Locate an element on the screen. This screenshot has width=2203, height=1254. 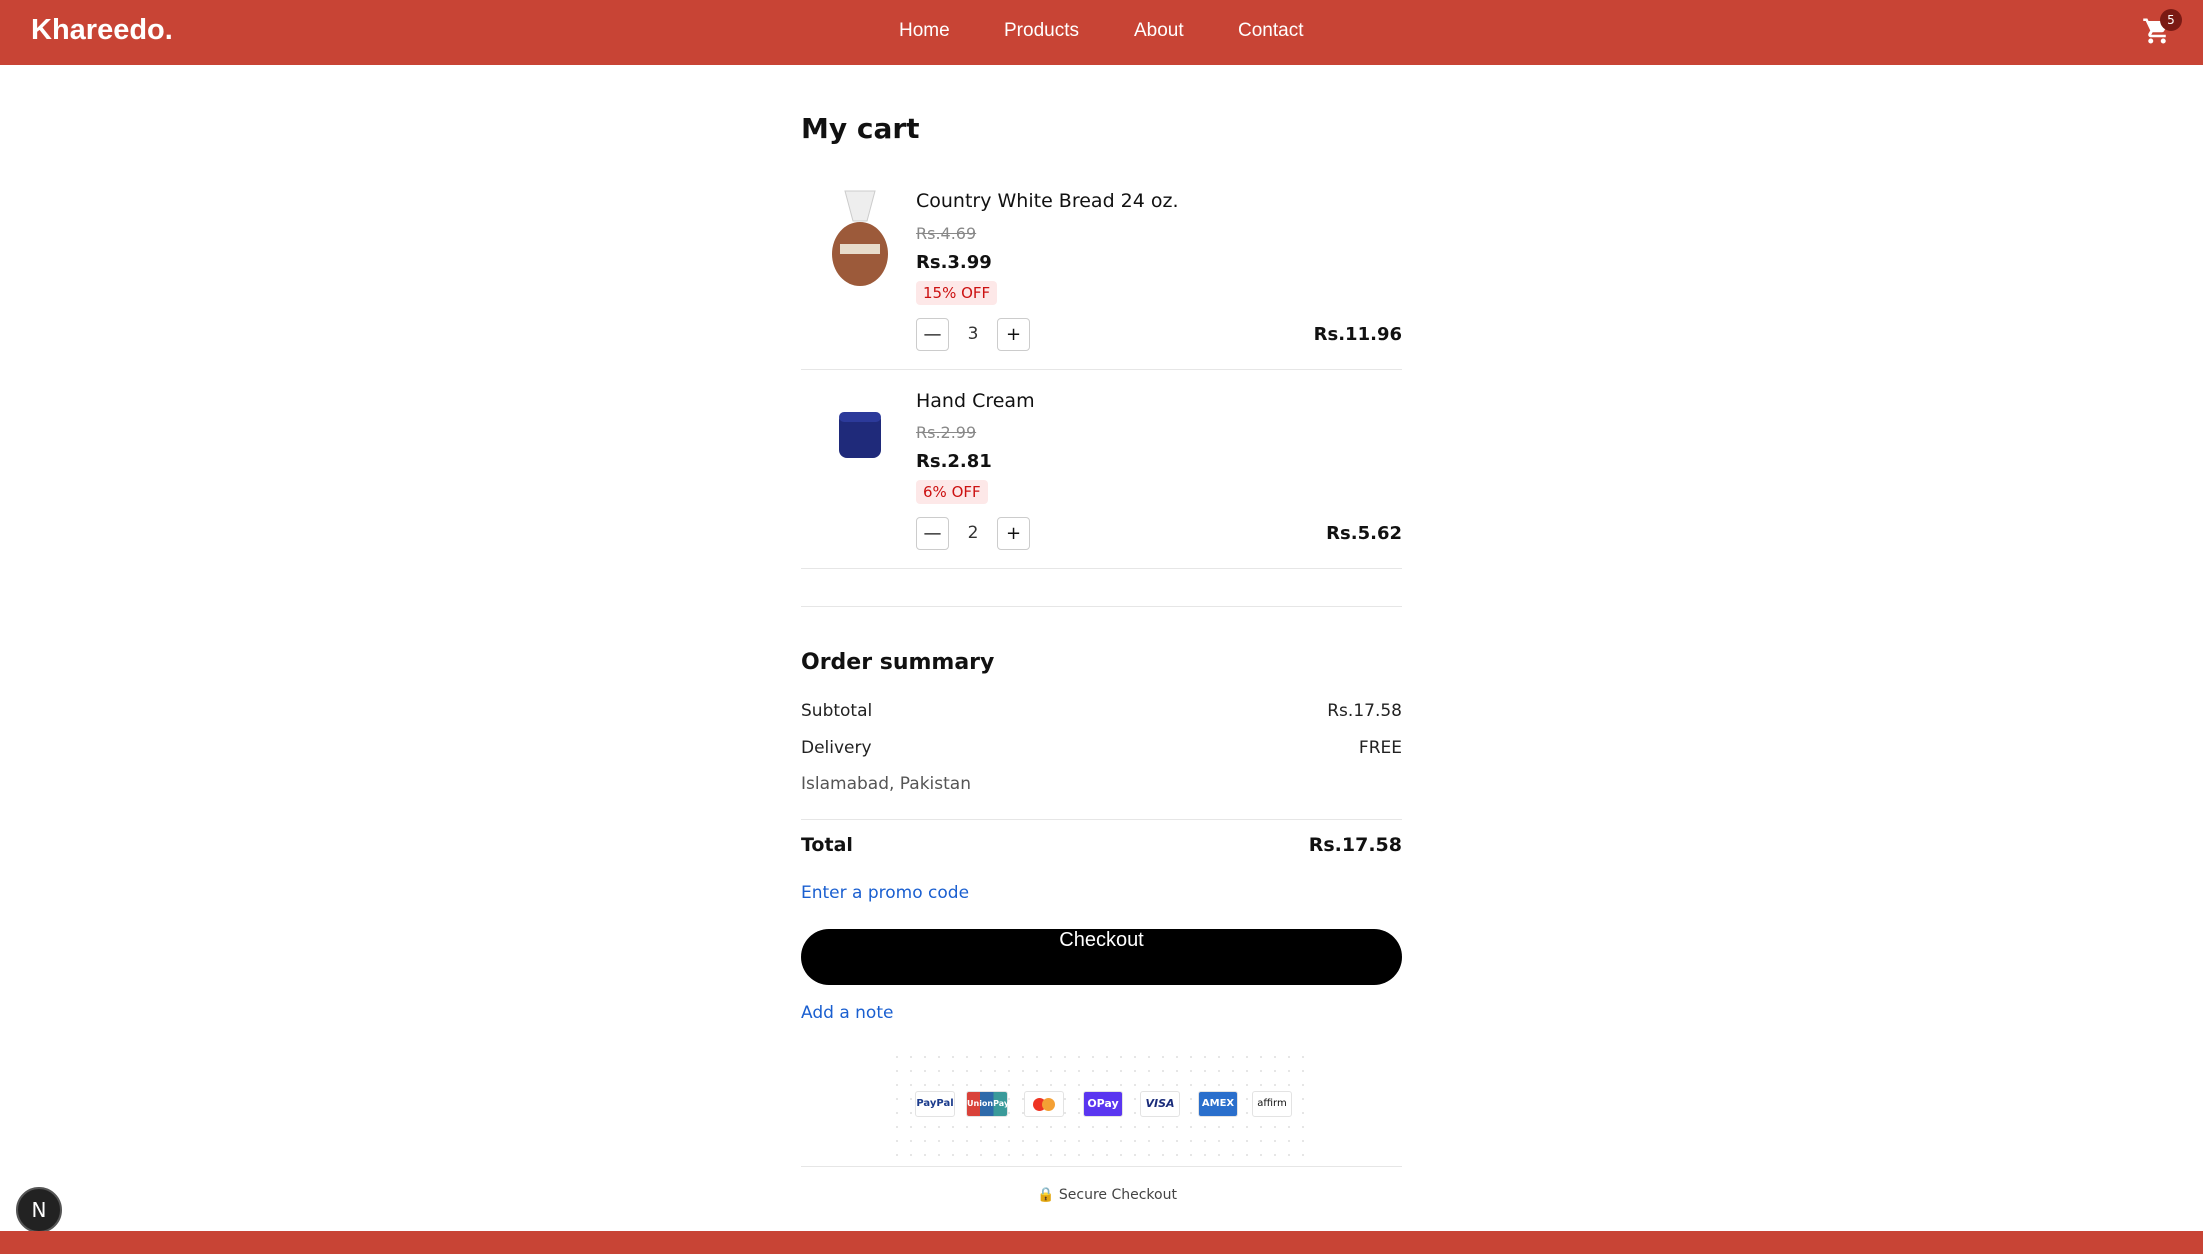
delivery-value: FREE is located at coordinates (1380, 748).